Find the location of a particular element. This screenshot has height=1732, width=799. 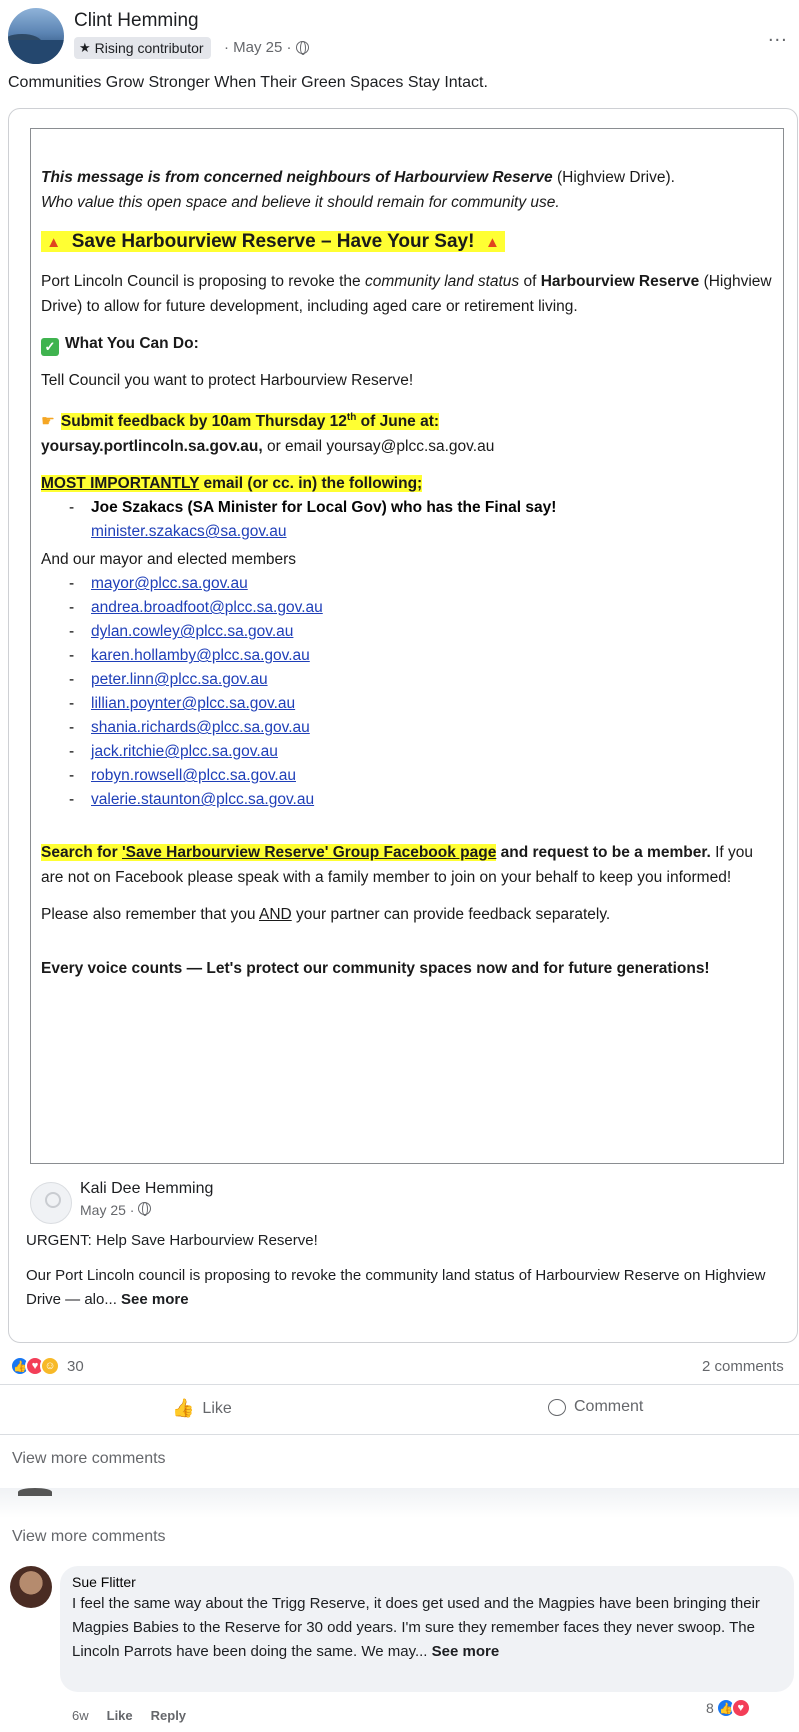

email-item: lillian.poynter@plcc.sa.gov.au is located at coordinates (407, 704).